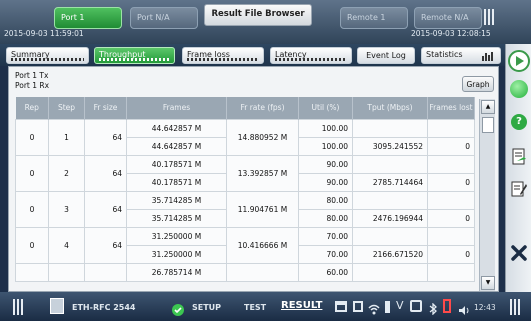  Describe the element at coordinates (262, 108) in the screenshot. I see `column-header: Fr rate (fps)` at that location.